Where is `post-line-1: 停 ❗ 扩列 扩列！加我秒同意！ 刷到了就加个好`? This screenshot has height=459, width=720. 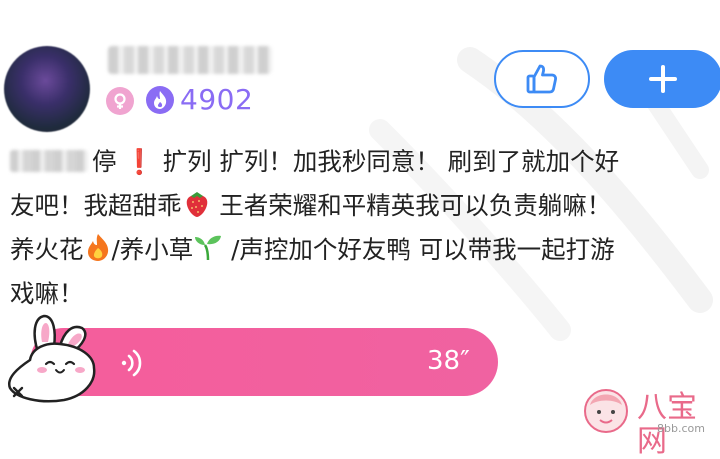
post-line-1: 停 ❗ 扩列 扩列！加我秒同意！ 刷到了就加个好 is located at coordinates (360, 162).